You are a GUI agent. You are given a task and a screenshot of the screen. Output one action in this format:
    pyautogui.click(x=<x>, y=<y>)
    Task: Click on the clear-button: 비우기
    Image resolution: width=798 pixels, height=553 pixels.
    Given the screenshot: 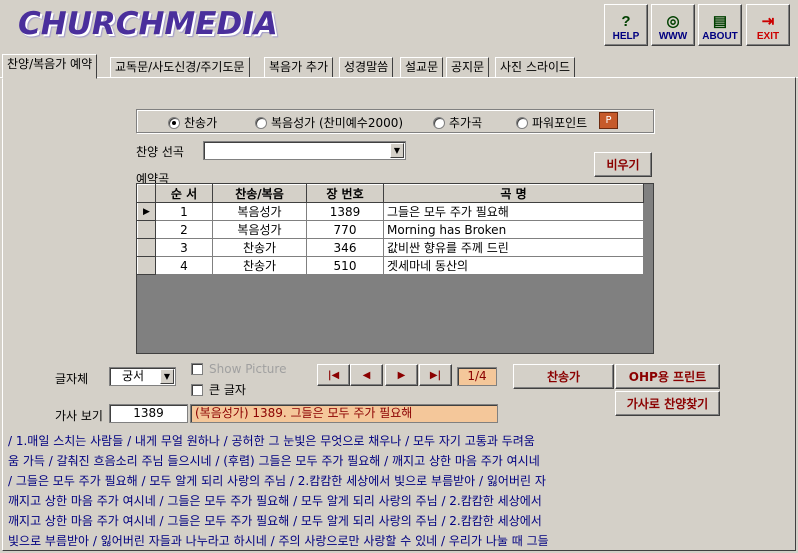 What is the action you would take?
    pyautogui.click(x=623, y=164)
    